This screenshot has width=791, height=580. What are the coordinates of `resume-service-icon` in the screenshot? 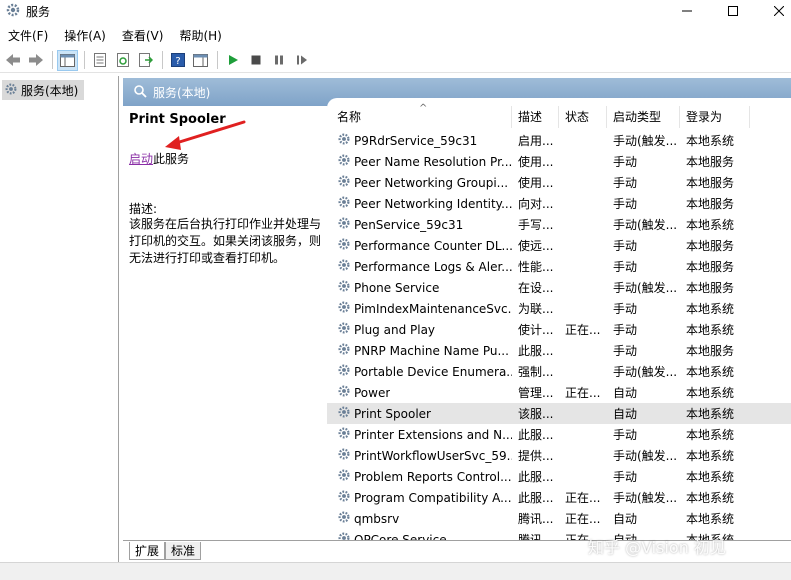 It's located at (301, 60).